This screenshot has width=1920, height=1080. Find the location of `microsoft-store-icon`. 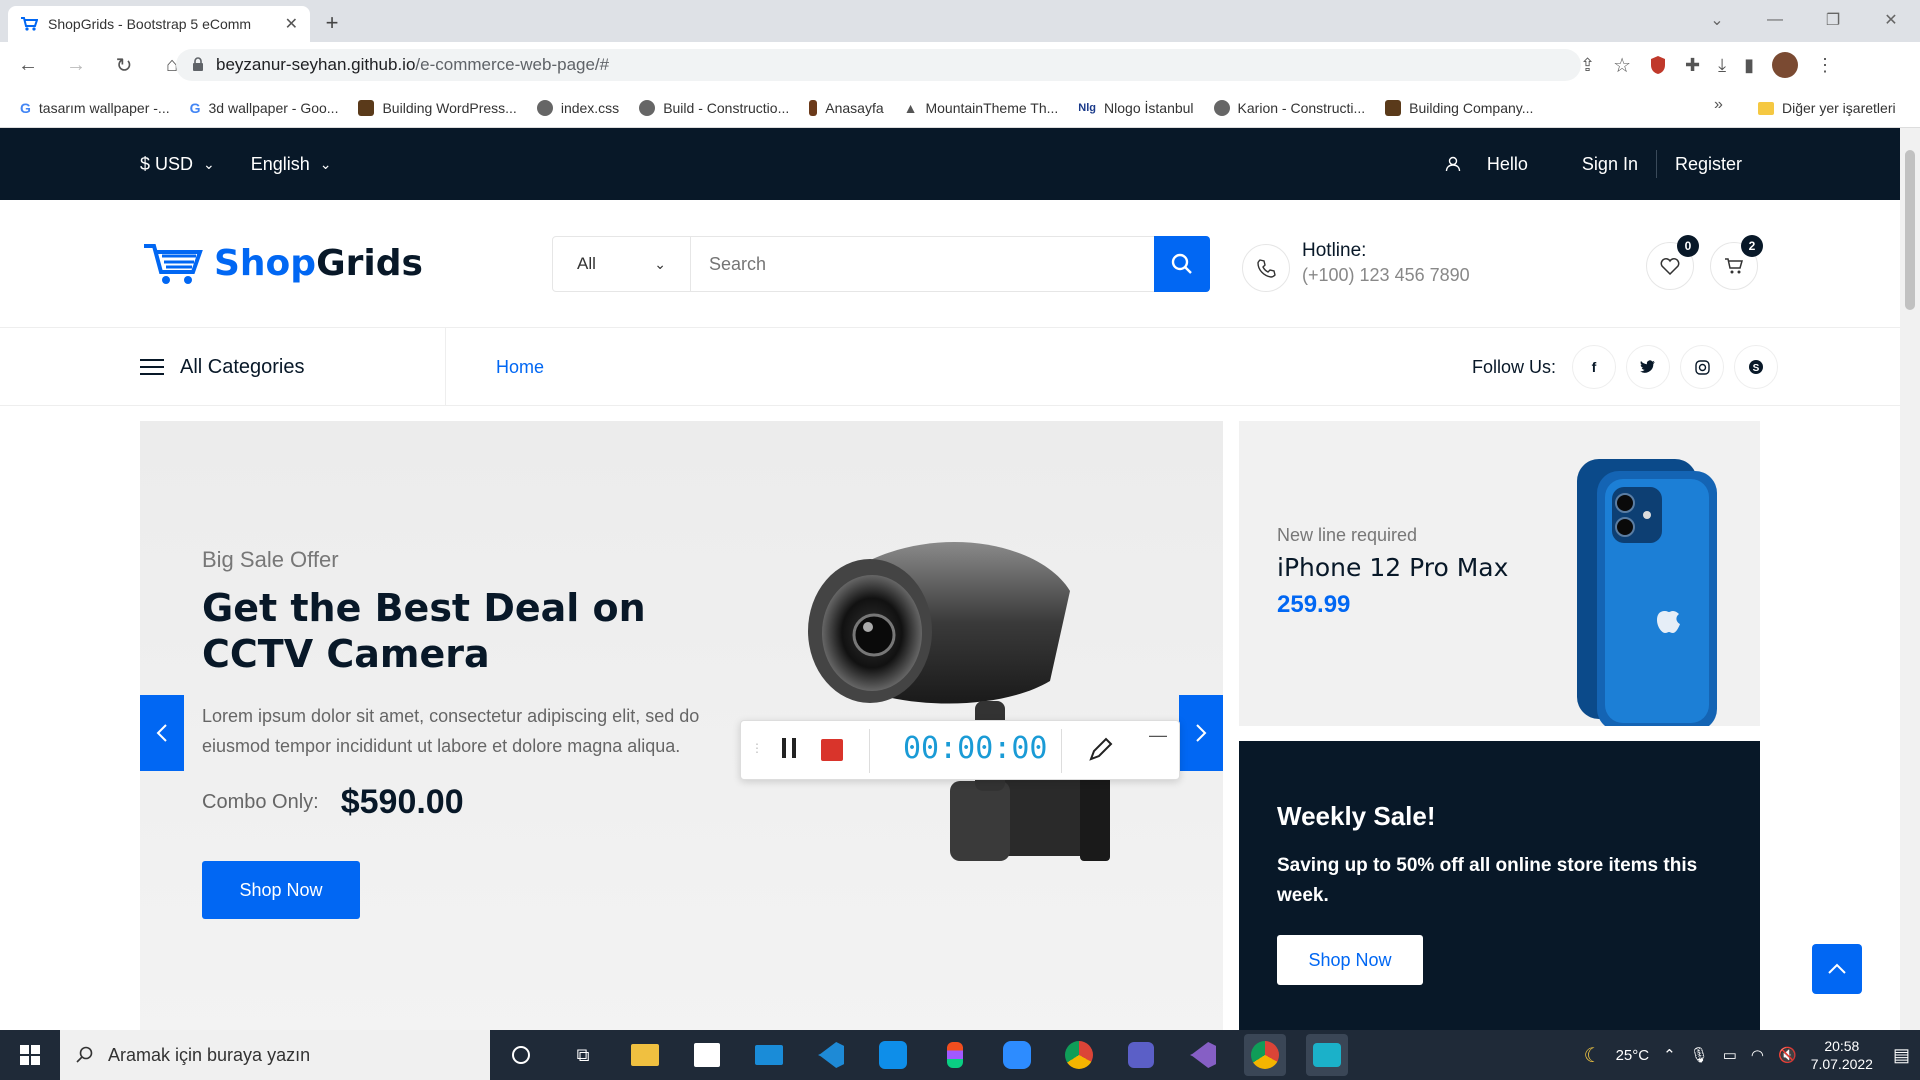

microsoft-store-icon is located at coordinates (707, 1055).